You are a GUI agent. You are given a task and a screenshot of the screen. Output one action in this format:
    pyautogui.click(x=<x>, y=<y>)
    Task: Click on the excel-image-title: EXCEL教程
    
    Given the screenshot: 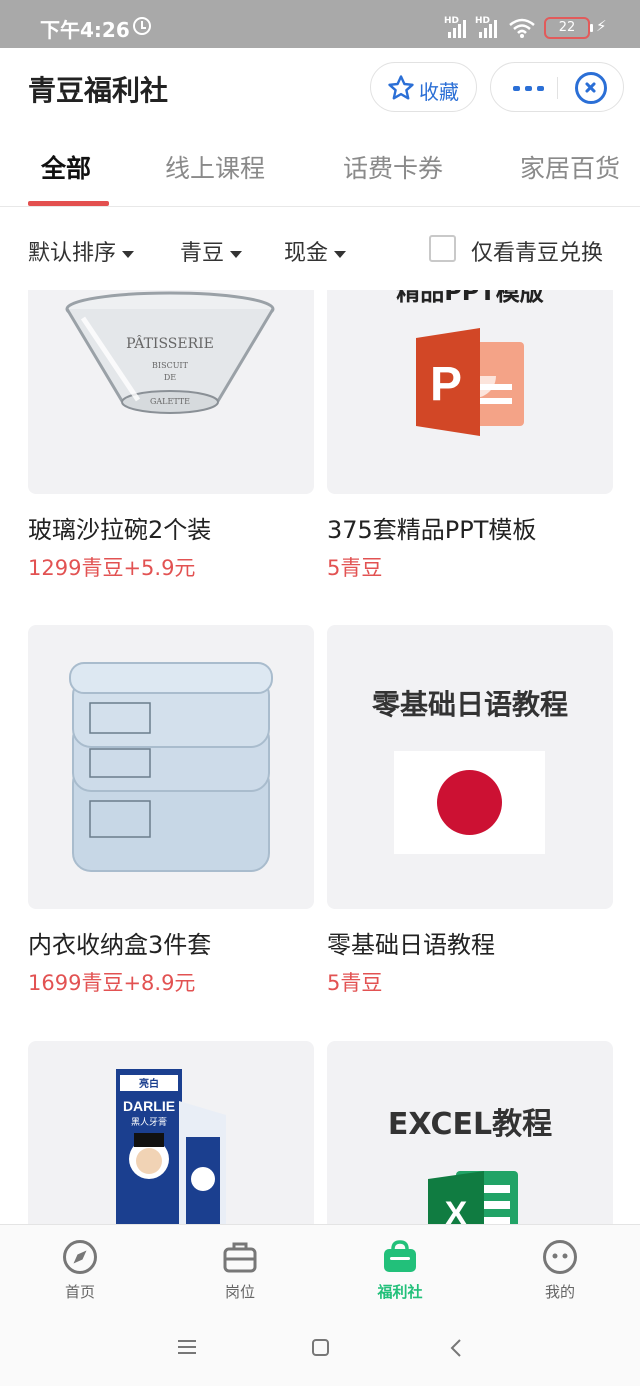 What is the action you would take?
    pyautogui.click(x=470, y=1124)
    